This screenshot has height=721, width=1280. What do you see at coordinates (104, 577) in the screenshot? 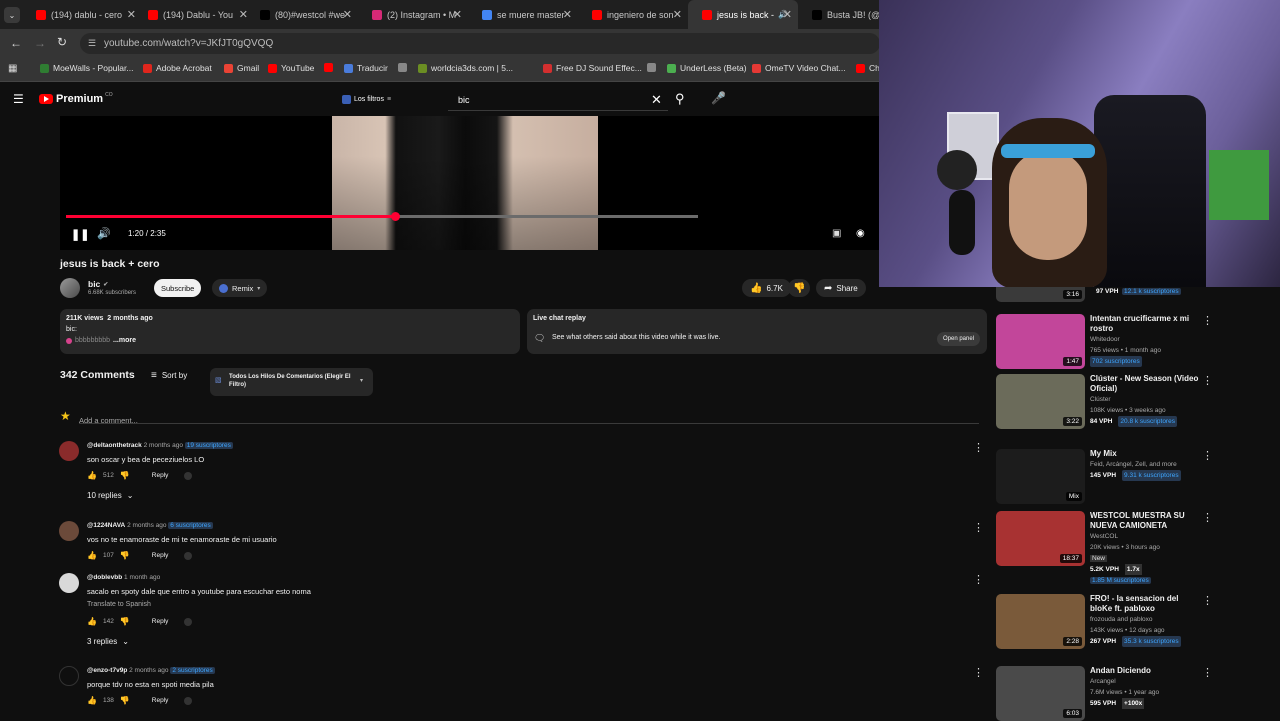
I see `comment-author: @doblevbb` at bounding box center [104, 577].